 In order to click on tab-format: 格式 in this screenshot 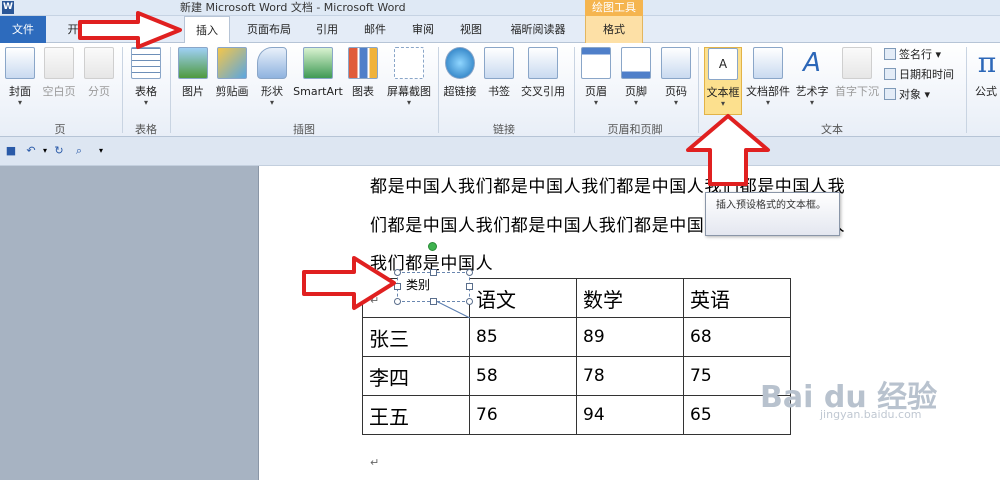, I will do `click(614, 29)`.